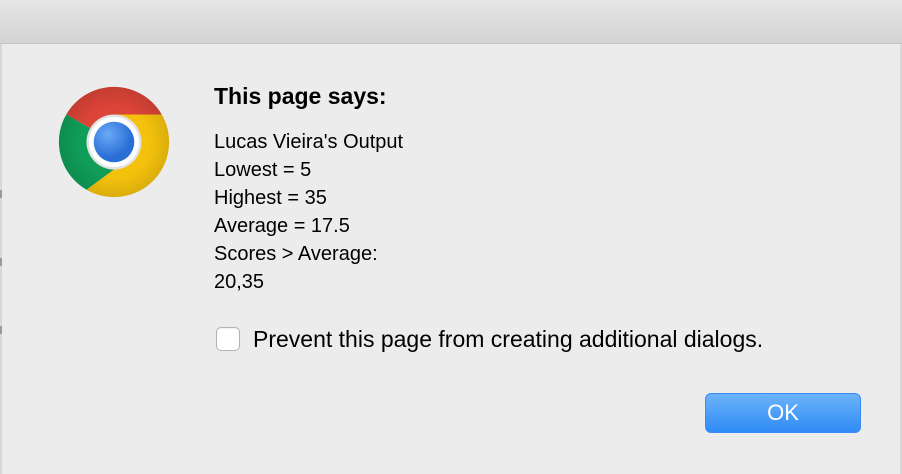 This screenshot has height=474, width=902. Describe the element at coordinates (296, 254) in the screenshot. I see `message-line: Scores > Average:` at that location.